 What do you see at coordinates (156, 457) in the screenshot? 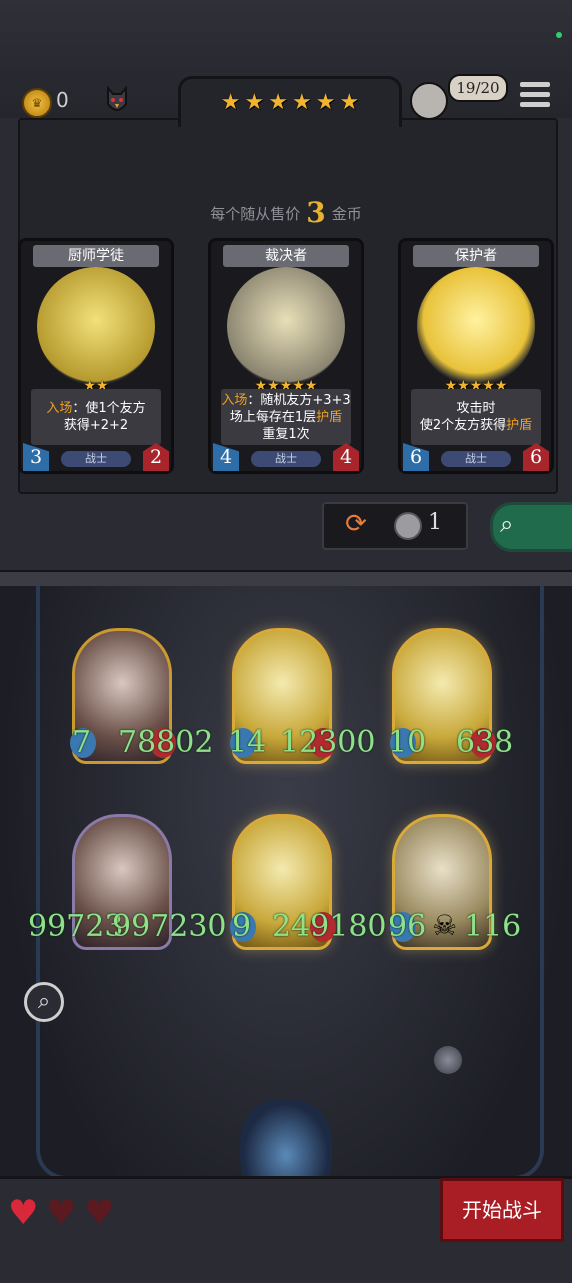
I see `card-health: 2` at bounding box center [156, 457].